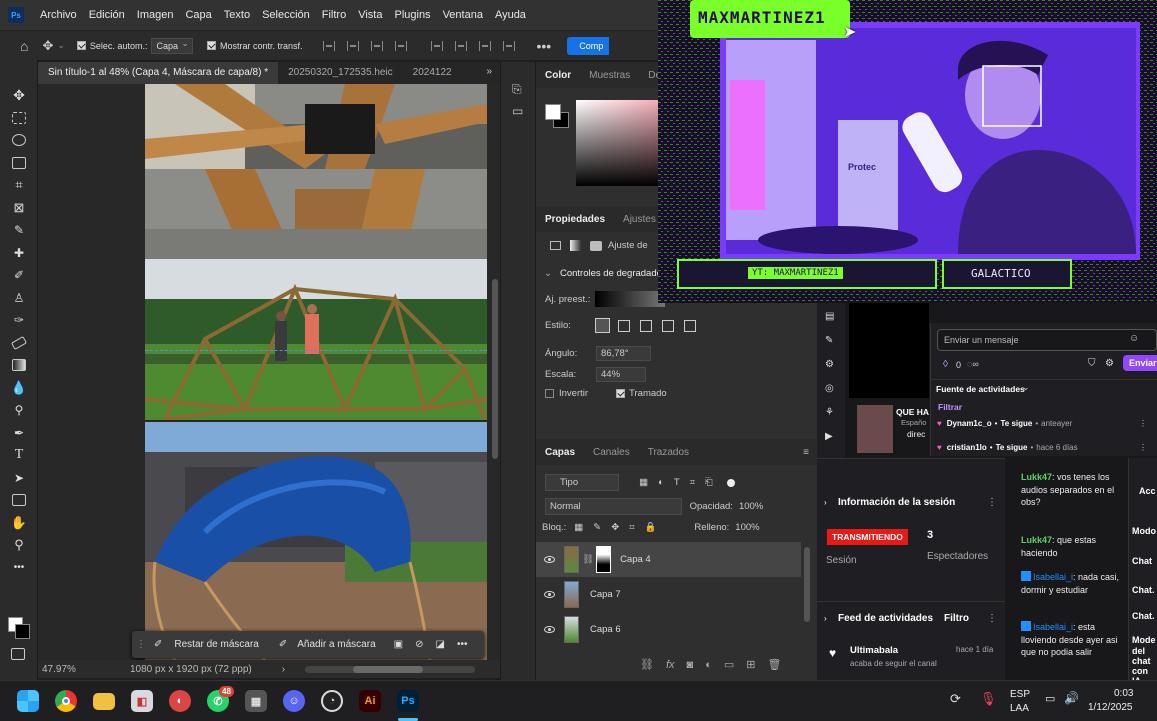 The height and width of the screenshot is (721, 1157). I want to click on zoom-tool: ⚲, so click(19, 545).